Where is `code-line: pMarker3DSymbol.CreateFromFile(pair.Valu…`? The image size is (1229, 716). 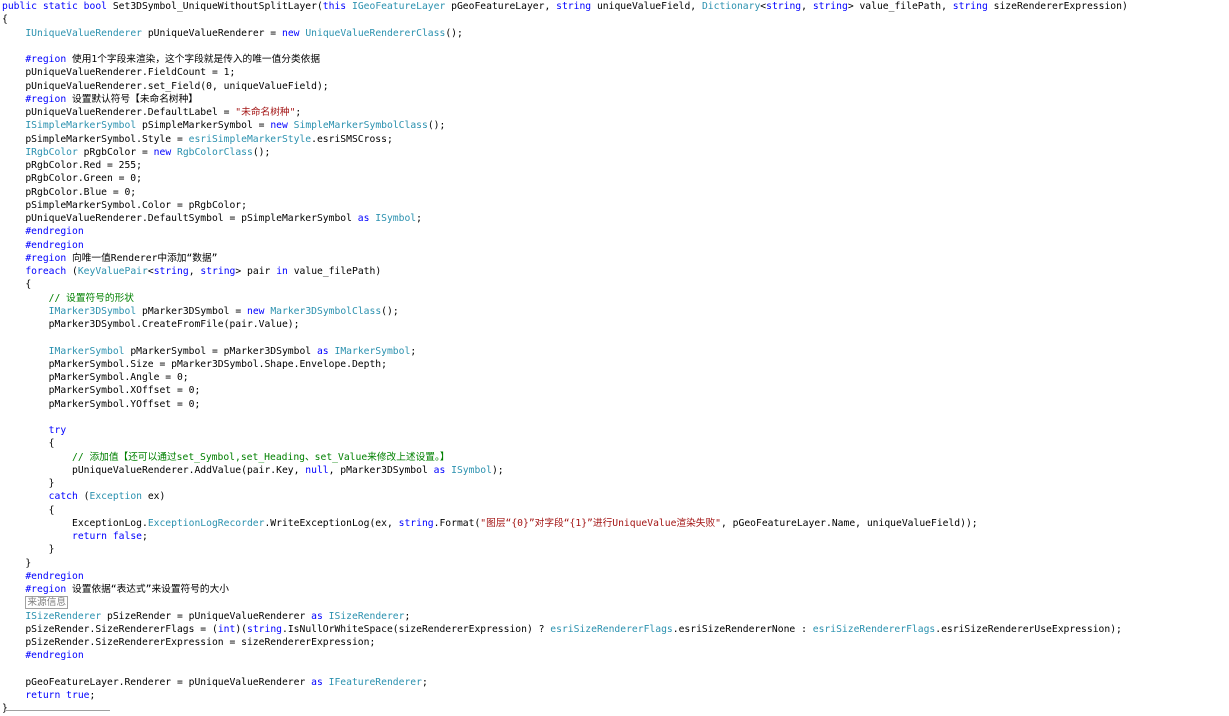
code-line: pMarker3DSymbol.CreateFromFile(pair.Valu… is located at coordinates (615, 324).